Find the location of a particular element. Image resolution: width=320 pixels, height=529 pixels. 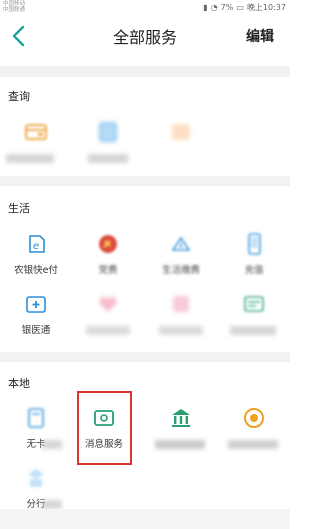

chevron-left-icon is located at coordinates (18, 36).